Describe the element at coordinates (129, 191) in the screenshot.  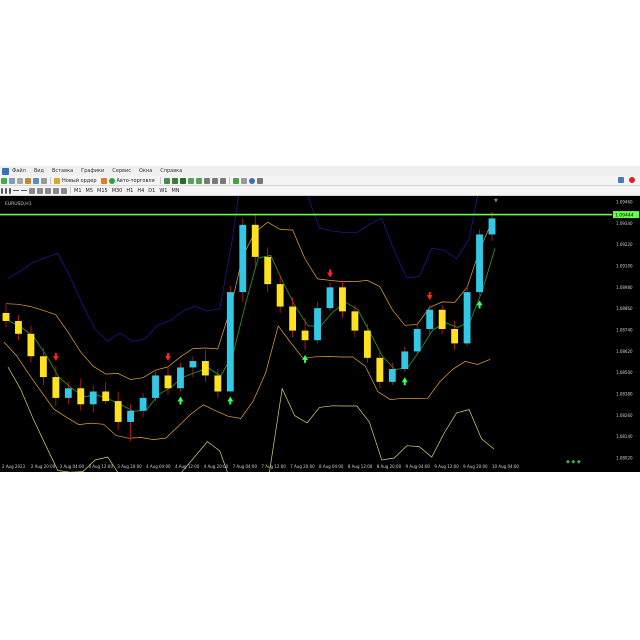
I see `tf-h1: H1` at that location.